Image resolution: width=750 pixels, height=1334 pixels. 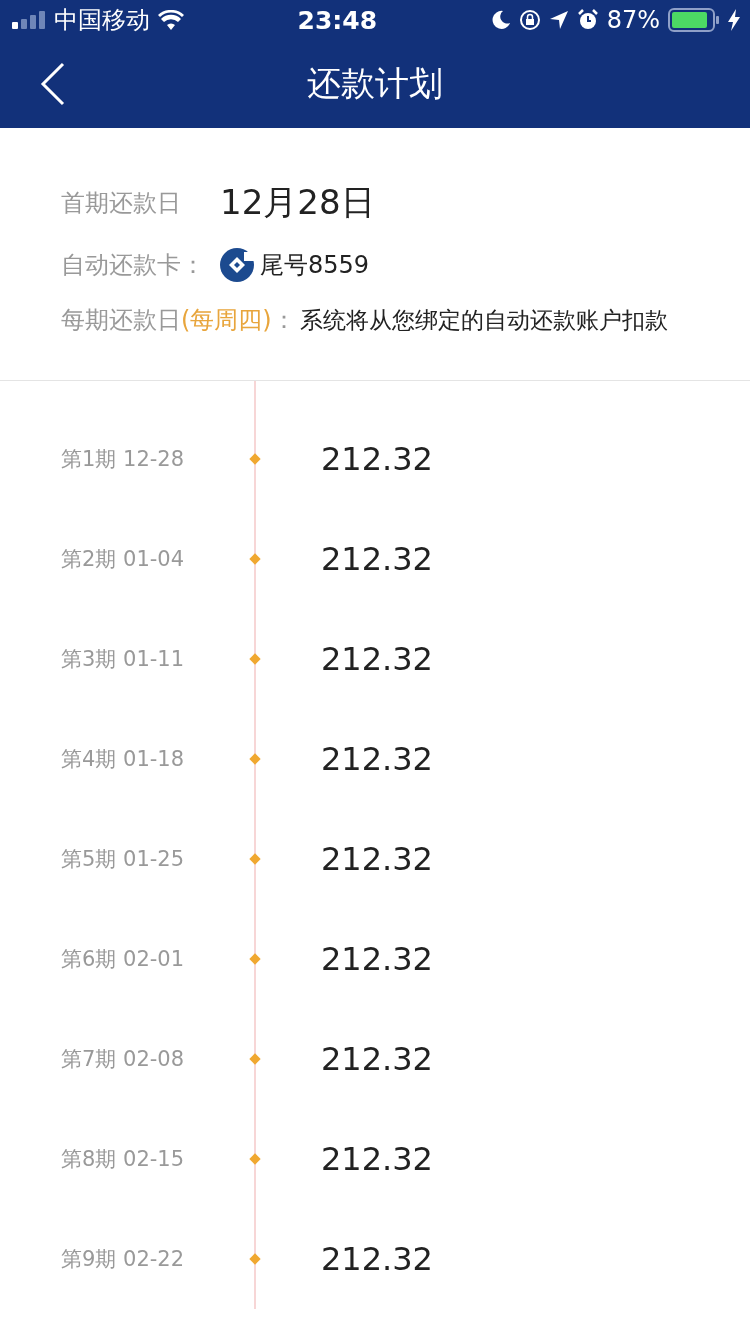 What do you see at coordinates (53, 84) in the screenshot?
I see `back-icon` at bounding box center [53, 84].